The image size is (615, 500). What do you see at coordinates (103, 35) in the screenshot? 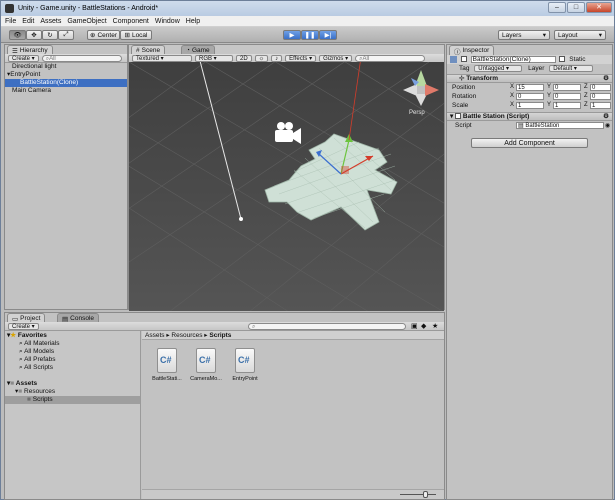
I see `pivot-center-toggle: ⊕ Center` at bounding box center [103, 35].